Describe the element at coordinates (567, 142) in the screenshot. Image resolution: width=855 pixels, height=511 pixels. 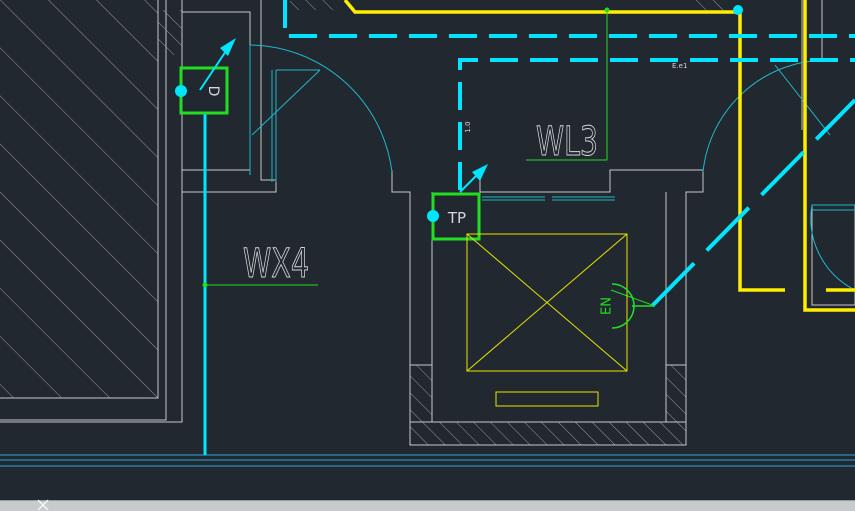
I see `label-wl3: WL3` at that location.